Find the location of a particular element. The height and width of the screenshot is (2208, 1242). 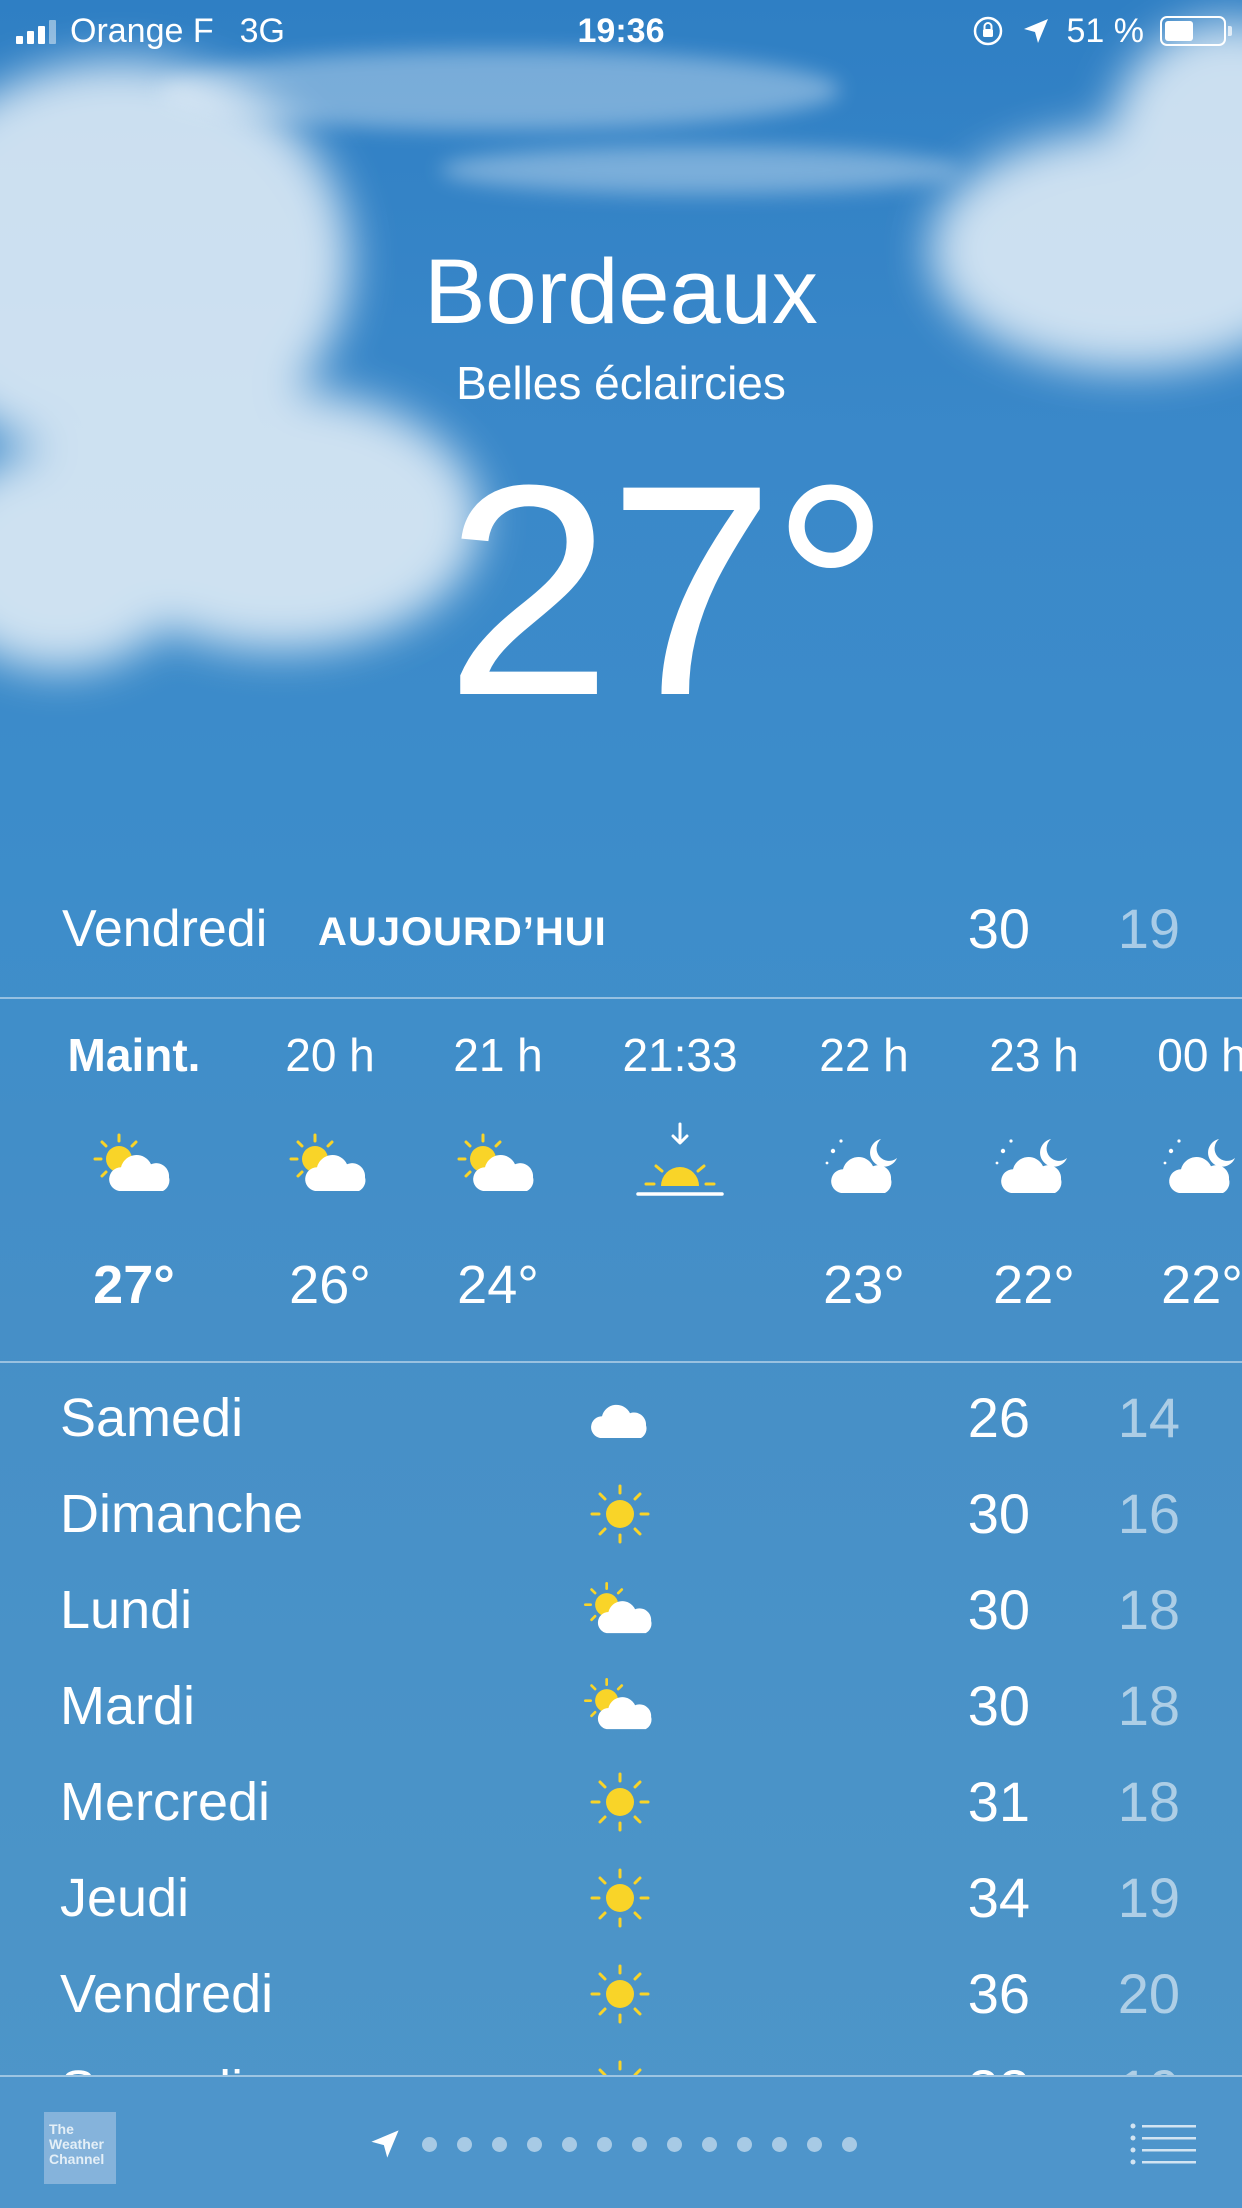

today-label: AUJOURD’HUI is located at coordinates (462, 932).